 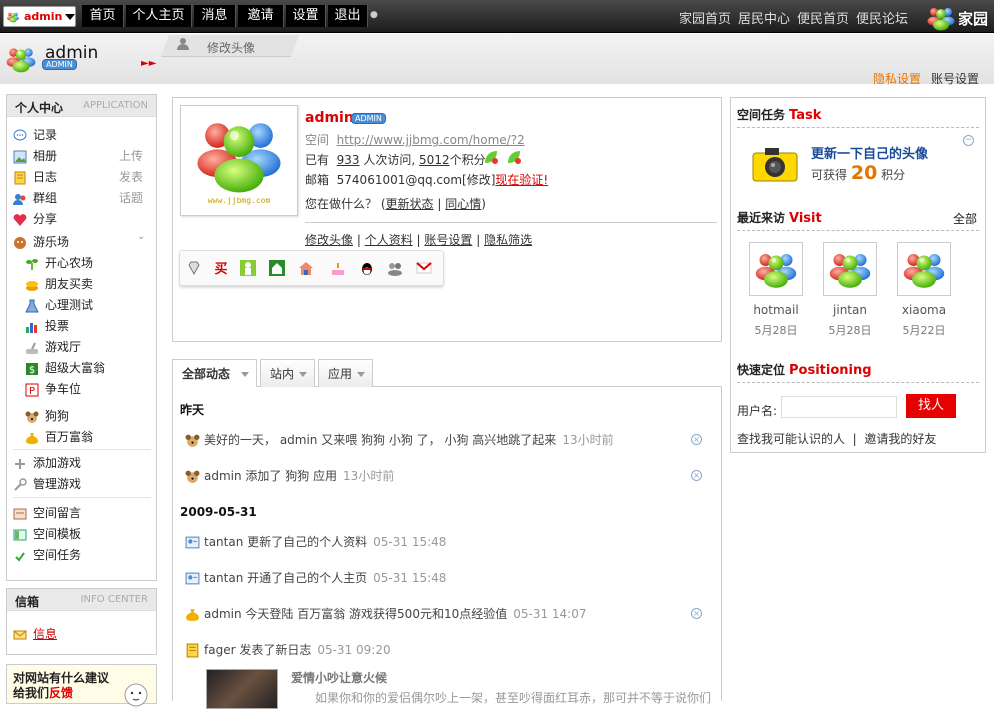 I want to click on qq-icon, so click(x=367, y=268).